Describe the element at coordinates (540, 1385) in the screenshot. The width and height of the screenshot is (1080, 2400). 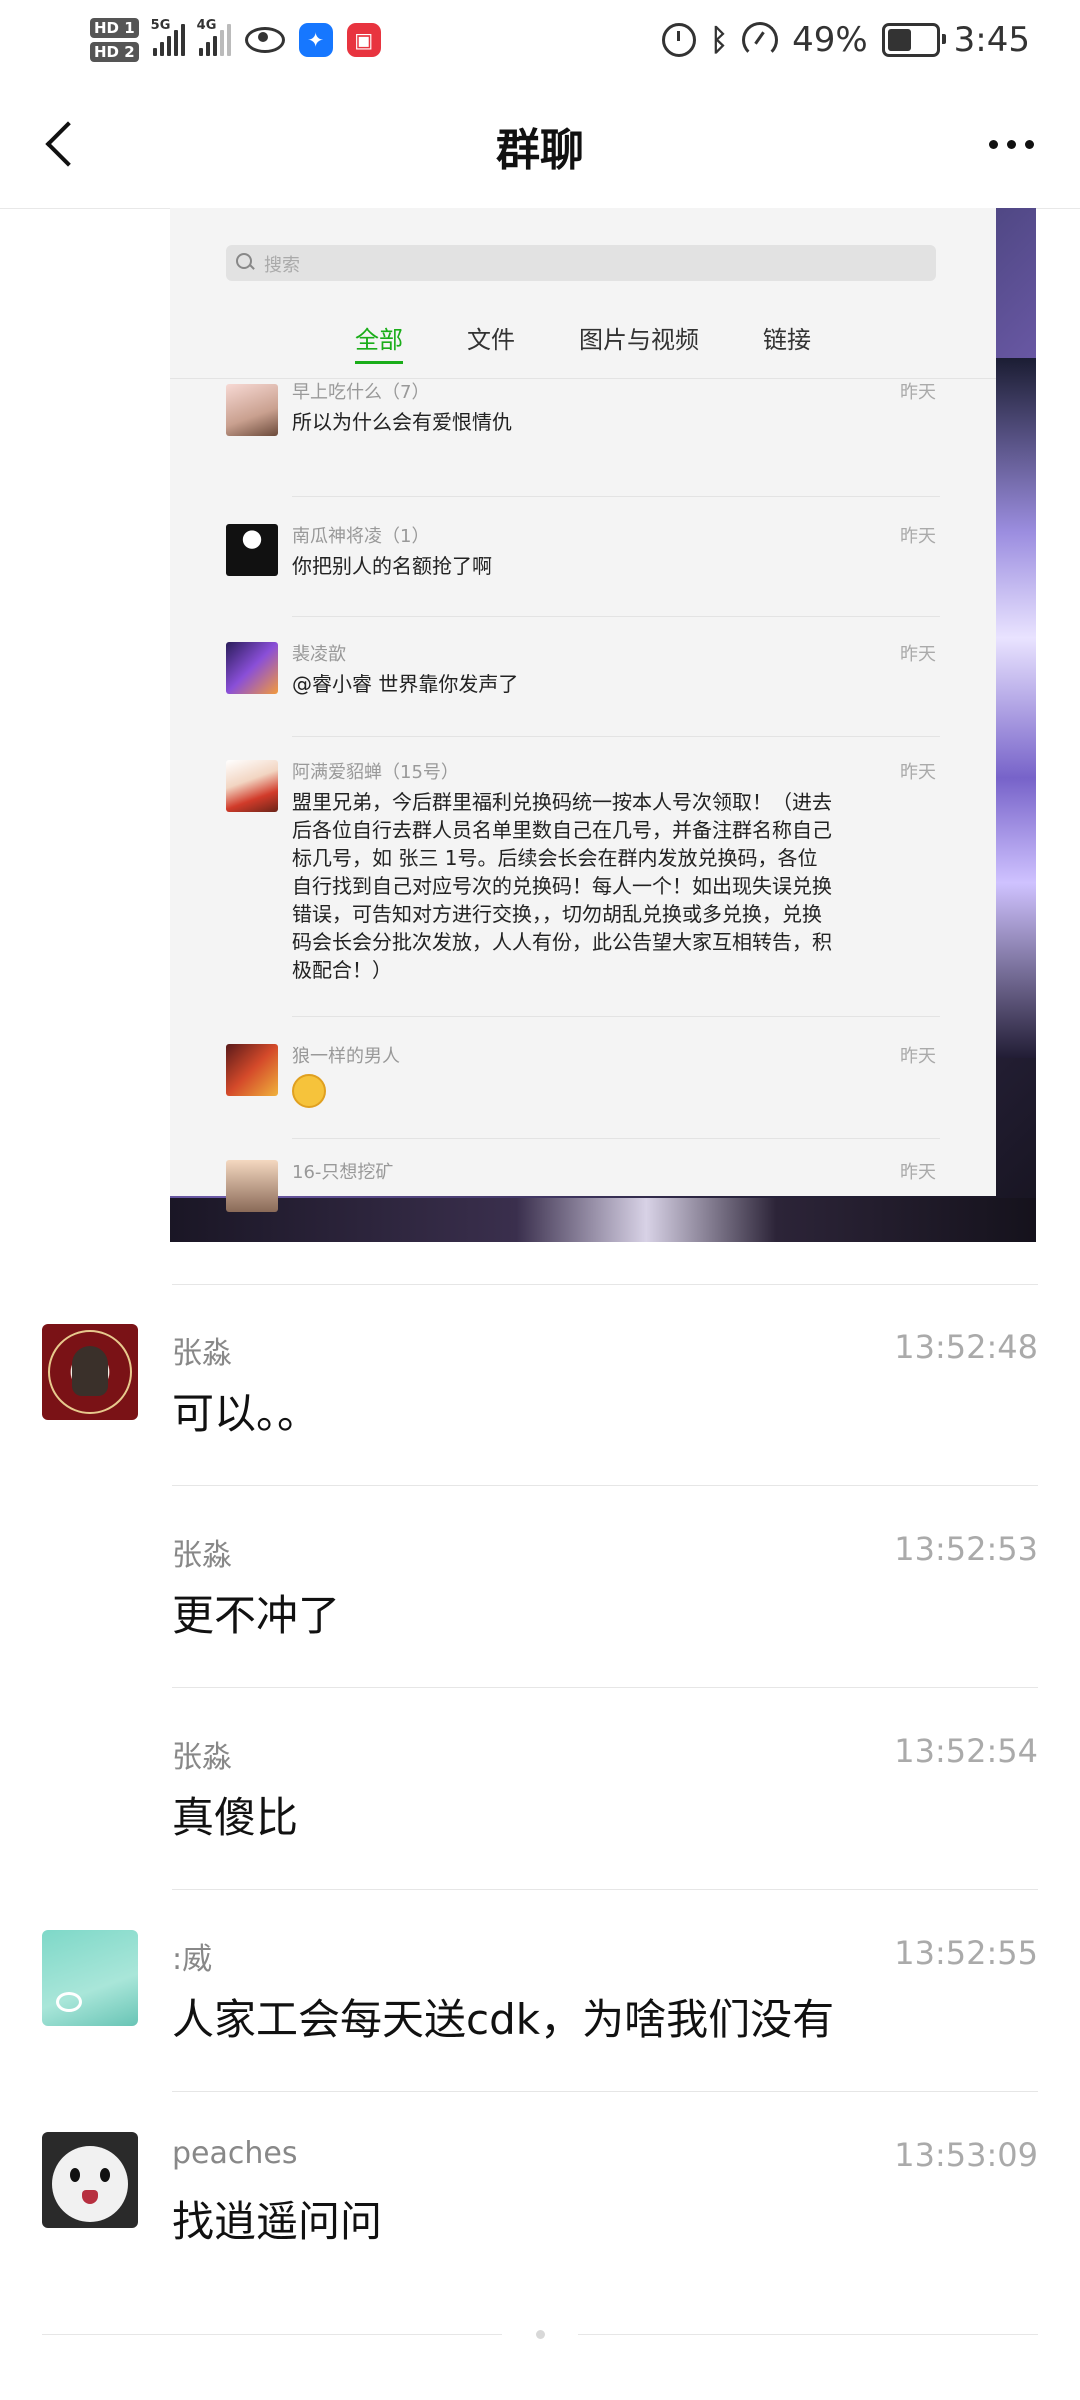
I see `chat-message: 张淼 13:52:48 可以。。` at that location.